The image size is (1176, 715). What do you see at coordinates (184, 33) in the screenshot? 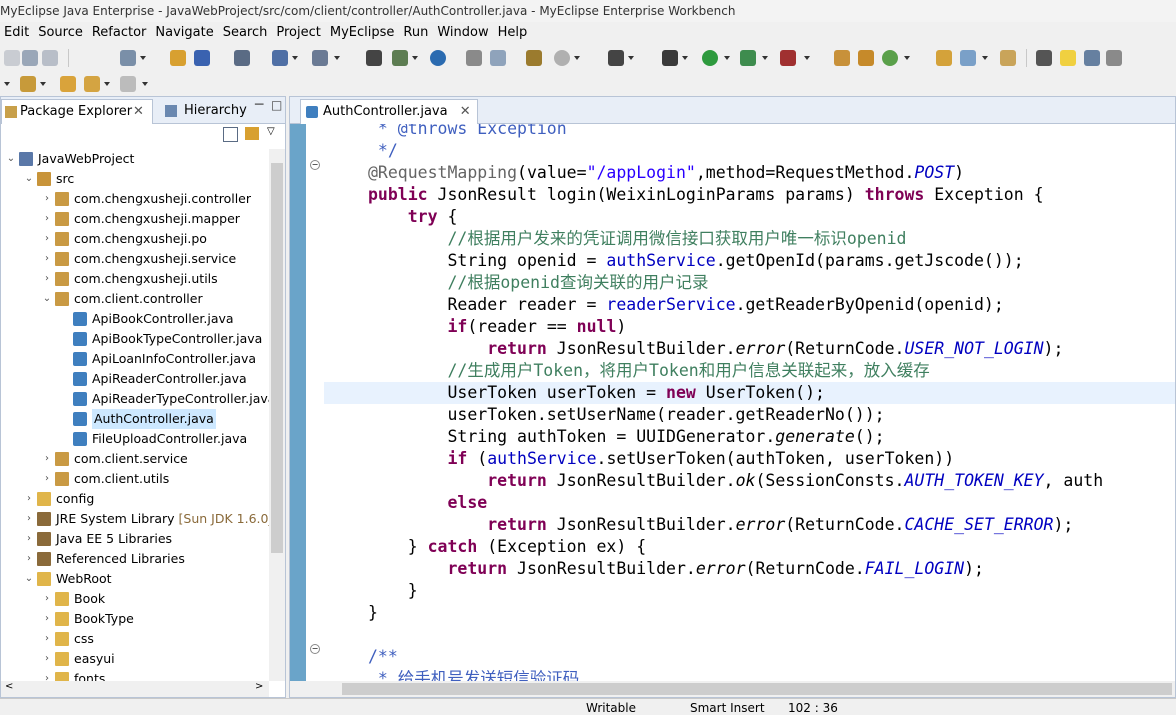
I see `menu-navigate: Navigate` at bounding box center [184, 33].